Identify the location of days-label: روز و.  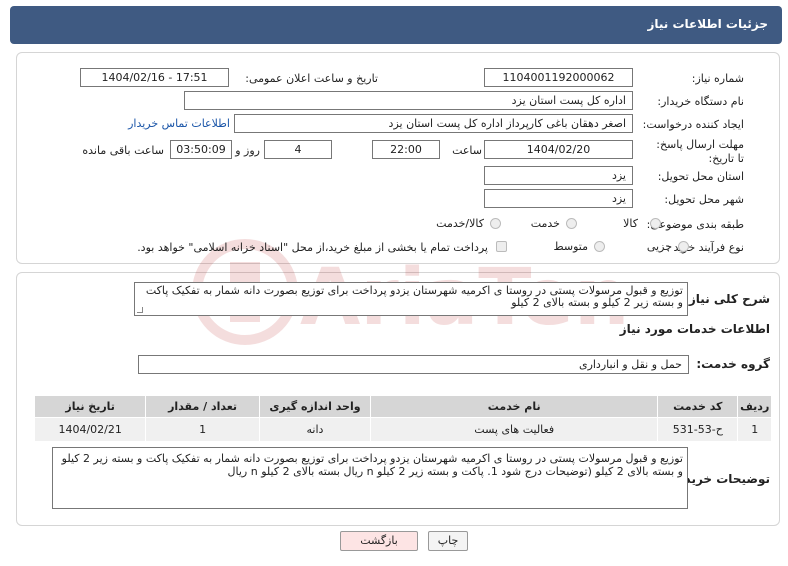
(247, 150).